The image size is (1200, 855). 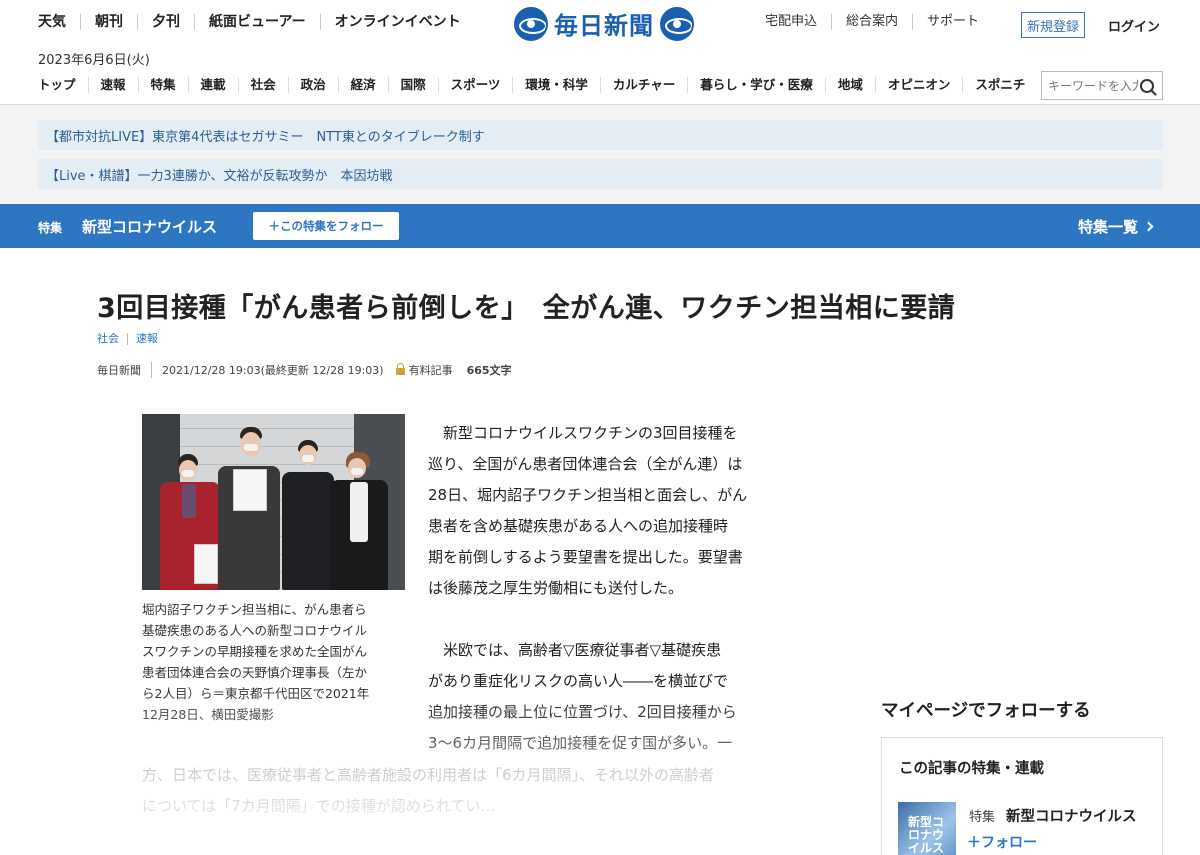 I want to click on top-nav: 天気 朝刊 夕刊 紙面ビューアー オンラインイベント, so click(x=256, y=22).